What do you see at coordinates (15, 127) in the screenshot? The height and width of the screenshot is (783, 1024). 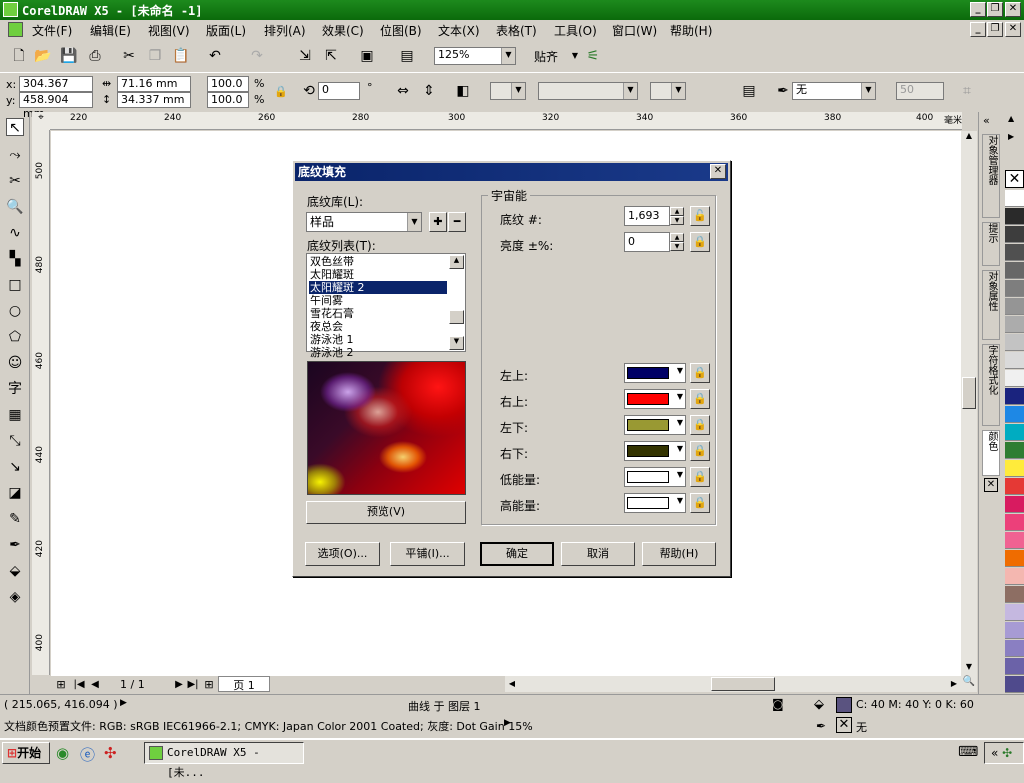 I see `pick-tool-icon: ↖` at bounding box center [15, 127].